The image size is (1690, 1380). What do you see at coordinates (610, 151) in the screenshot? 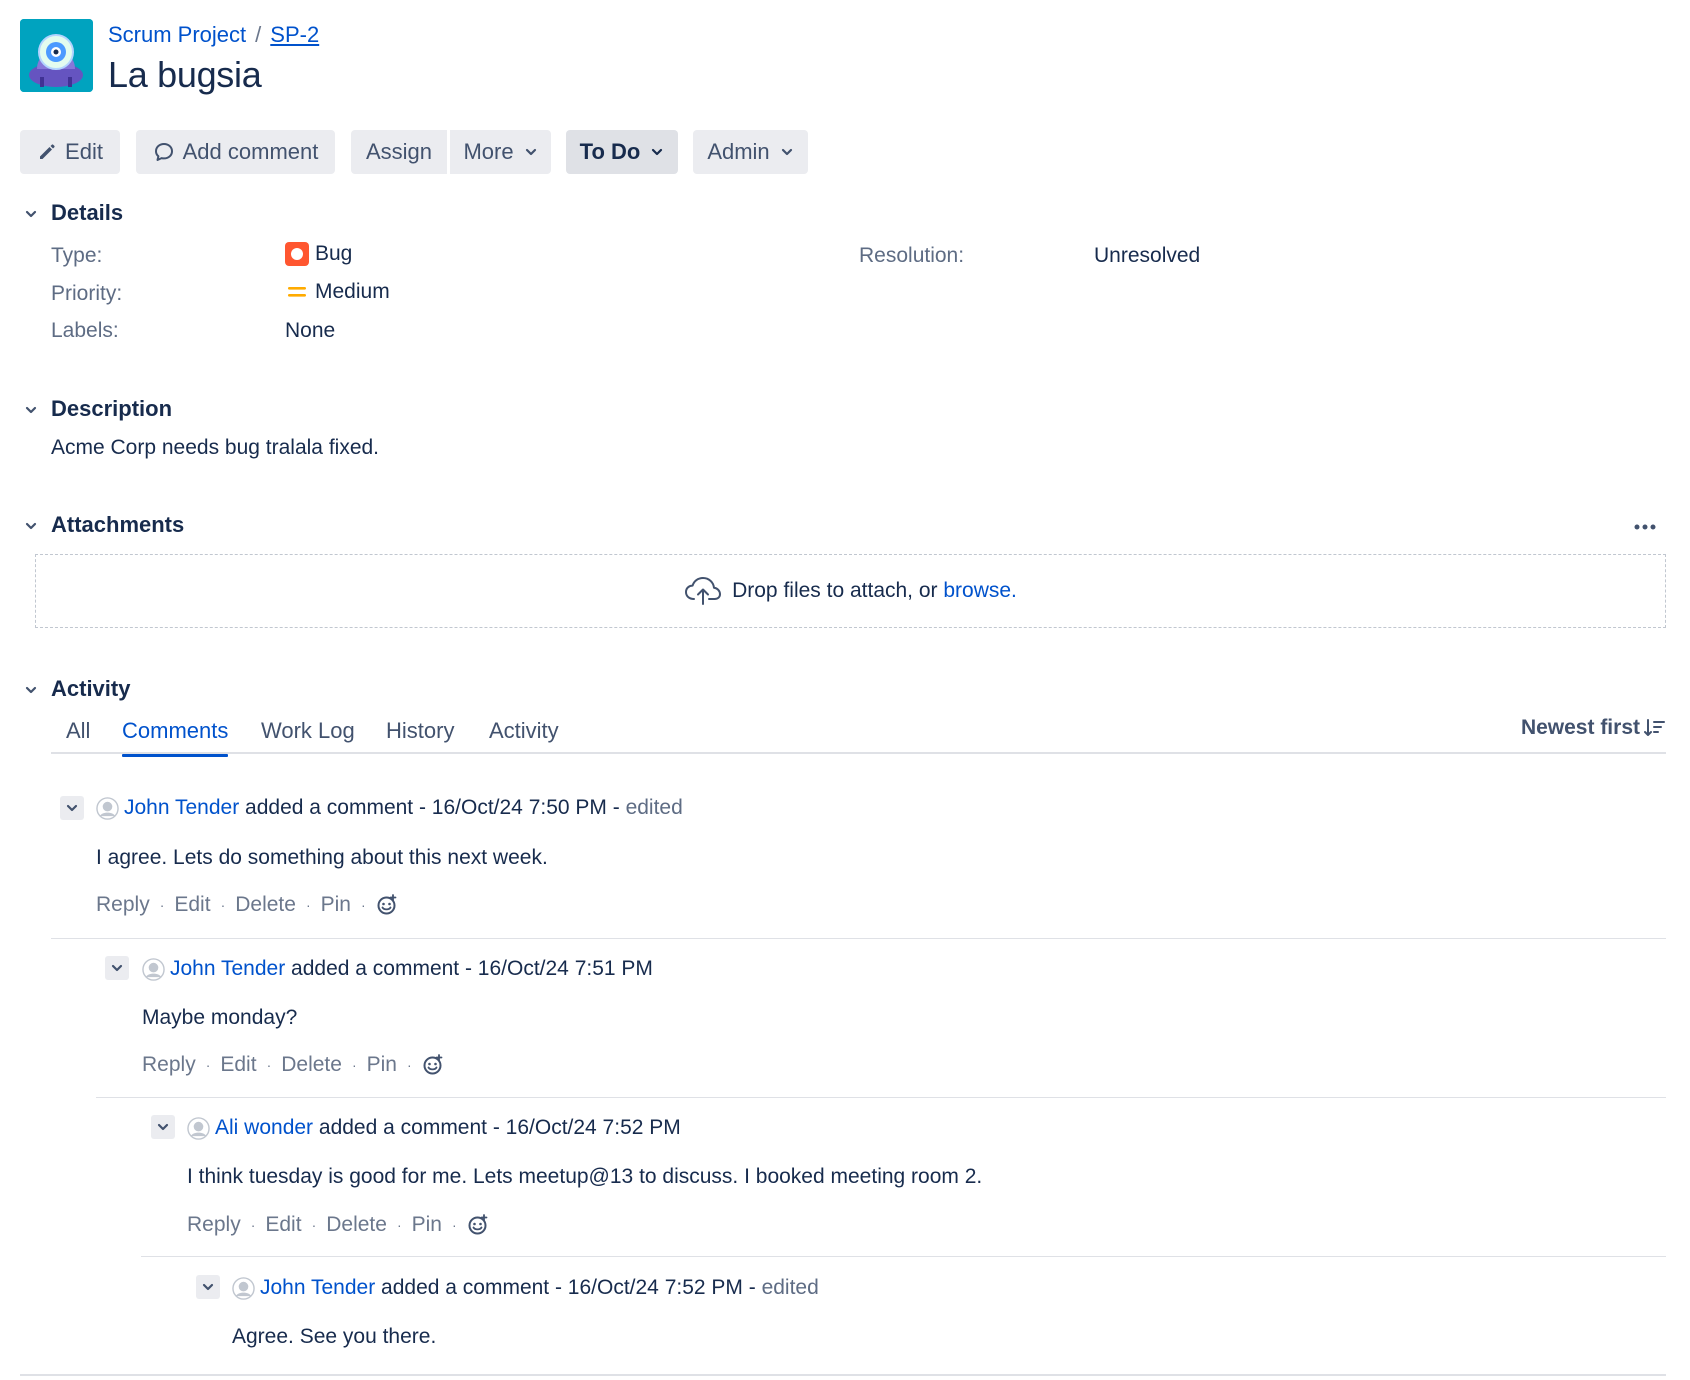
I see `status-button-label: To Do` at bounding box center [610, 151].